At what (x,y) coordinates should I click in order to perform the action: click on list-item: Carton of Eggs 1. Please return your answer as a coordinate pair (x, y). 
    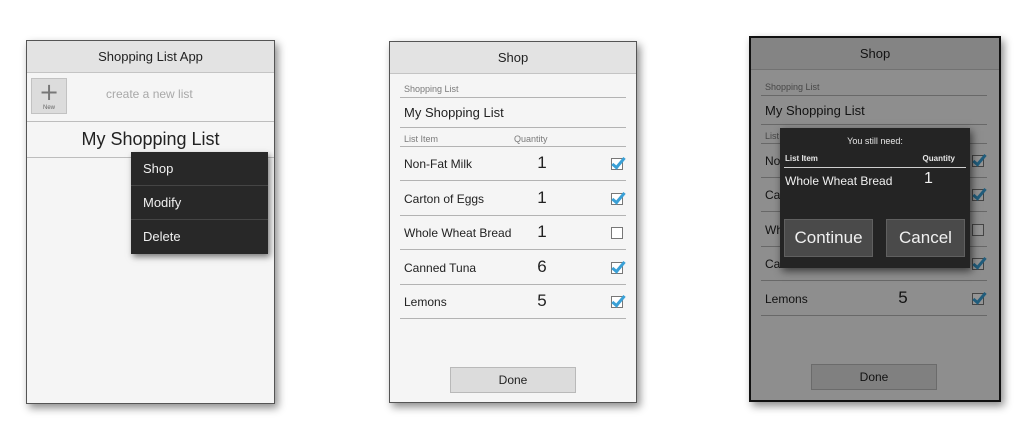
    Looking at the image, I should click on (513, 199).